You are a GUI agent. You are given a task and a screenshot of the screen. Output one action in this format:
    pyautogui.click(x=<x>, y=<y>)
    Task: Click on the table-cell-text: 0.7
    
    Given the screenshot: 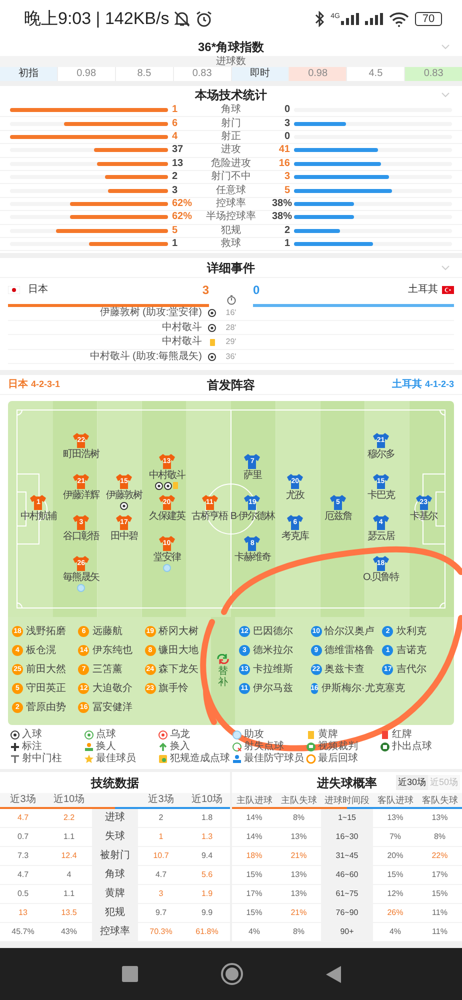 What is the action you would take?
    pyautogui.click(x=23, y=837)
    